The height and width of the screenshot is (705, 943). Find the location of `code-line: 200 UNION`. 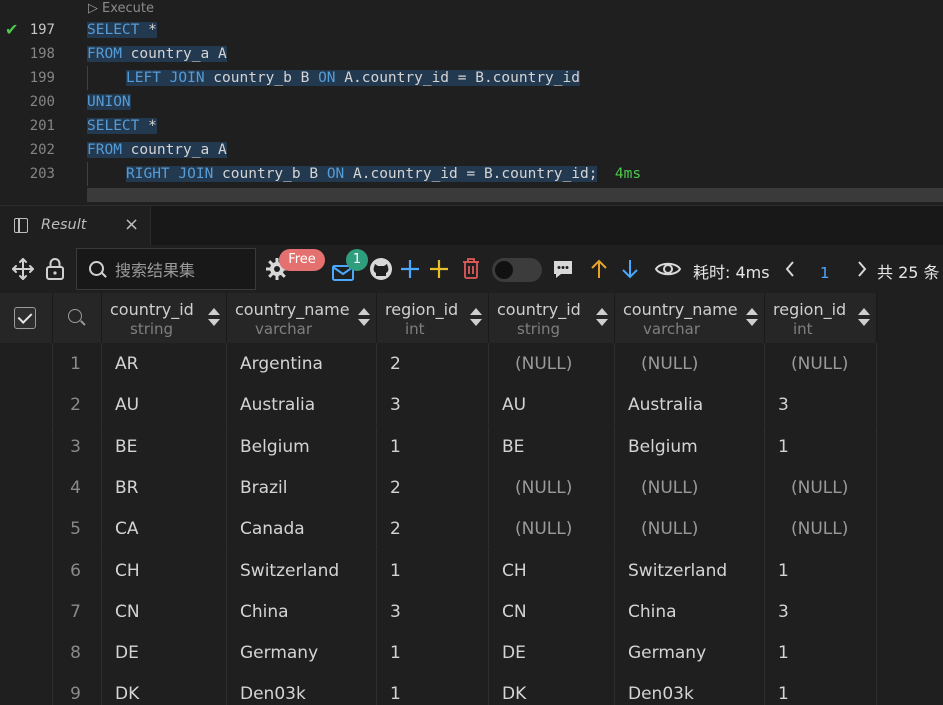

code-line: 200 UNION is located at coordinates (471, 102).